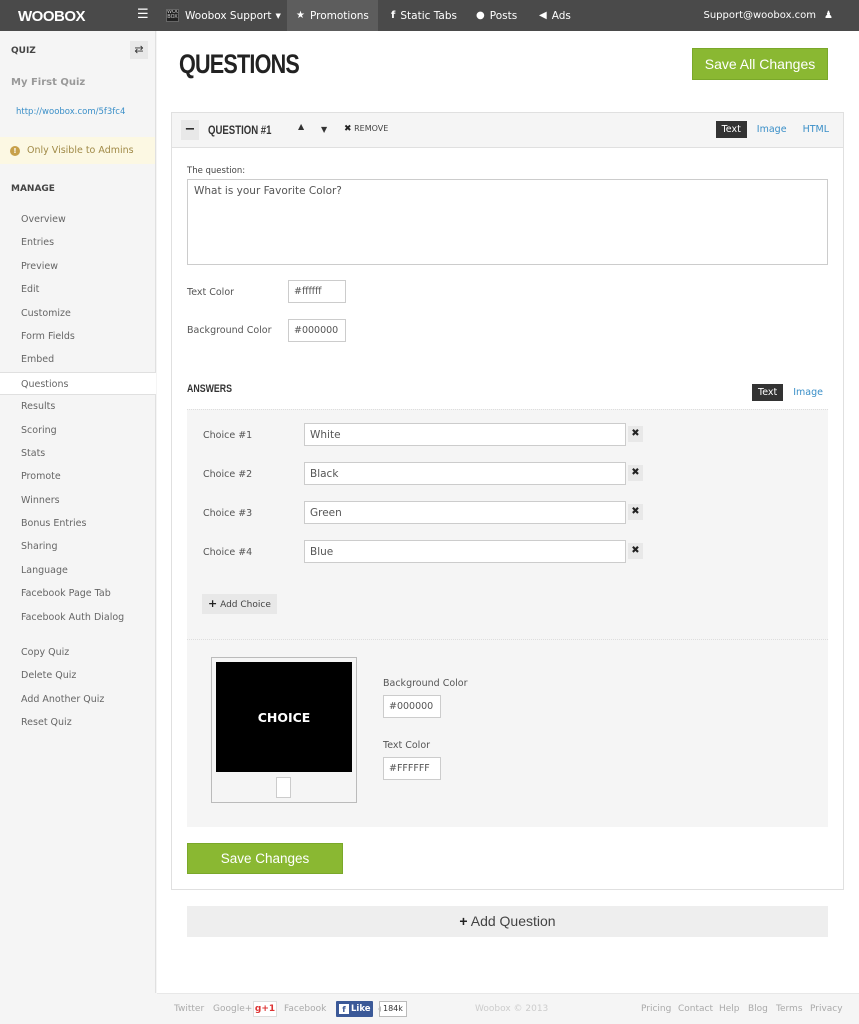 This screenshot has width=859, height=1024. What do you see at coordinates (826, 1009) in the screenshot?
I see `footer-link-privacy: Privacy` at bounding box center [826, 1009].